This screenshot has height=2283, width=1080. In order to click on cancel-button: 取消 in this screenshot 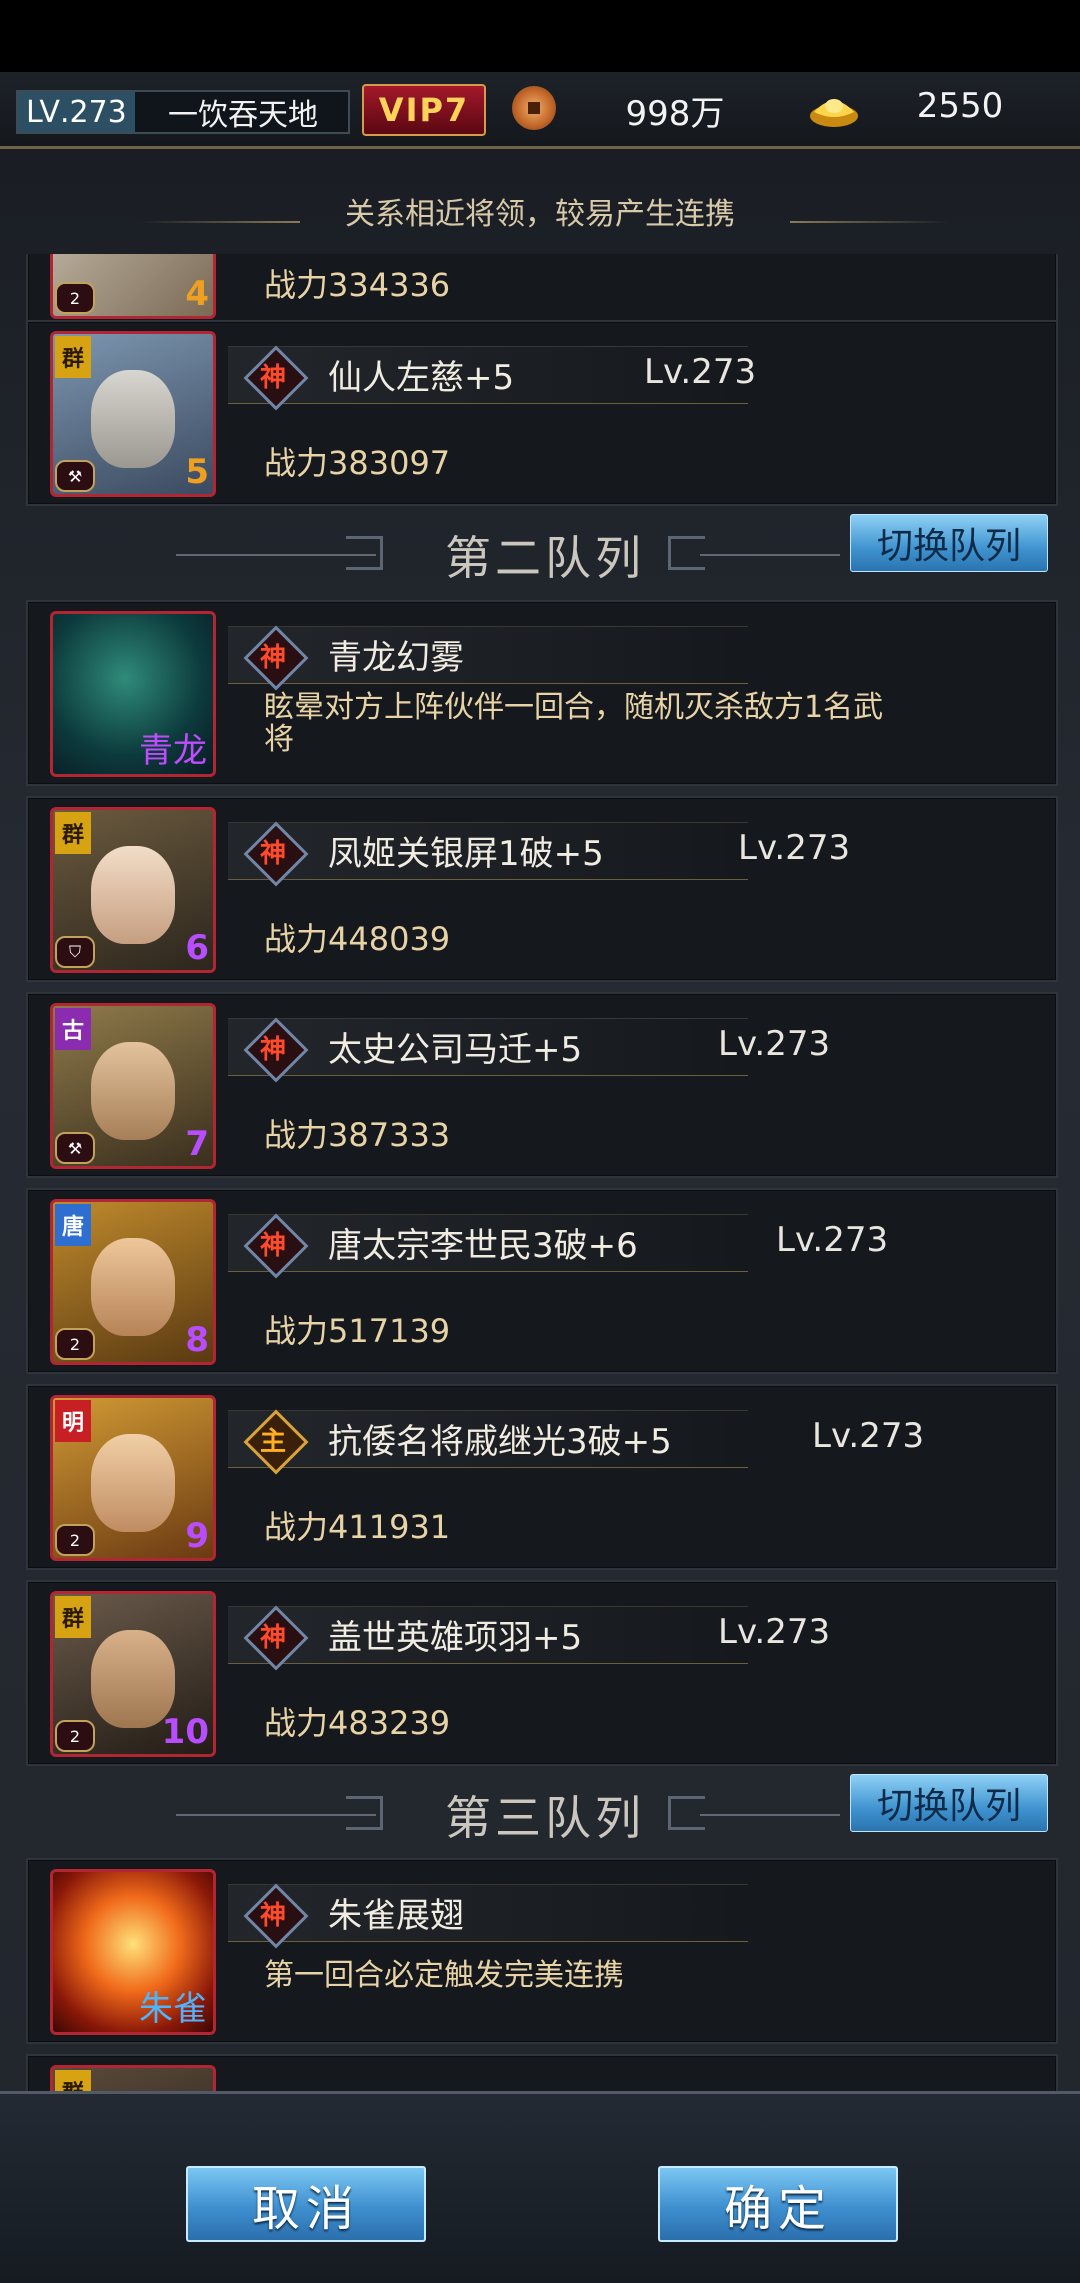, I will do `click(306, 2204)`.